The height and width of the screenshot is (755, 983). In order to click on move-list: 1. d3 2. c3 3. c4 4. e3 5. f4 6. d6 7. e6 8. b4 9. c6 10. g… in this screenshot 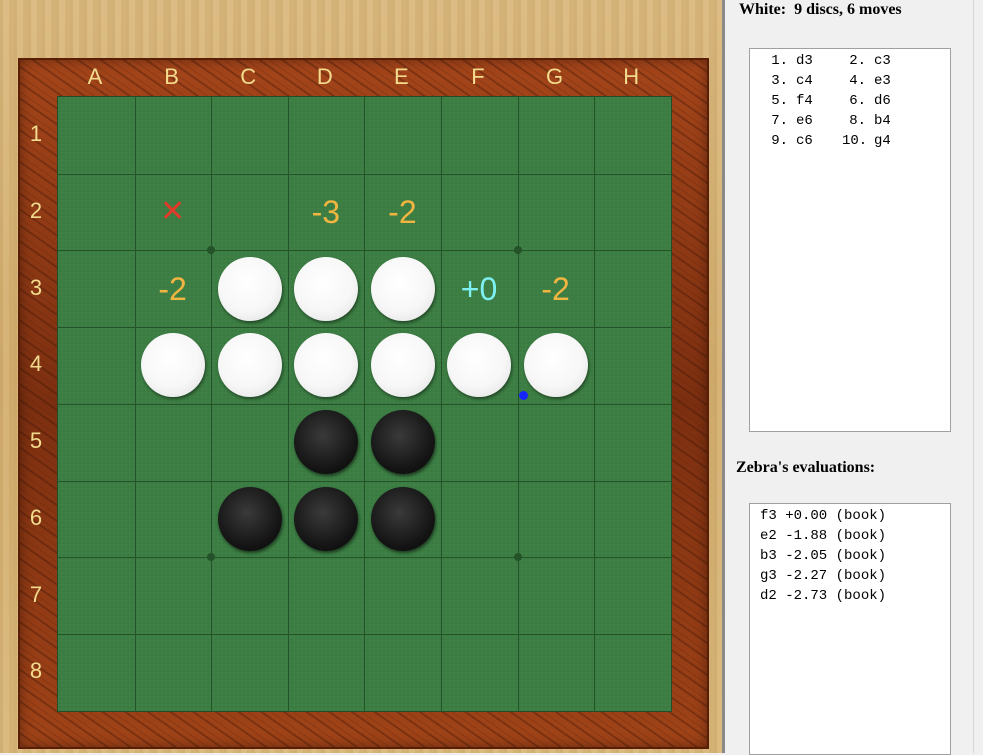, I will do `click(850, 240)`.